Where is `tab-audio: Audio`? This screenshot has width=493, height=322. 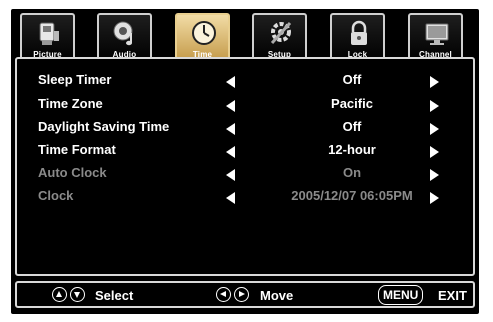
tab-audio: Audio is located at coordinates (124, 38).